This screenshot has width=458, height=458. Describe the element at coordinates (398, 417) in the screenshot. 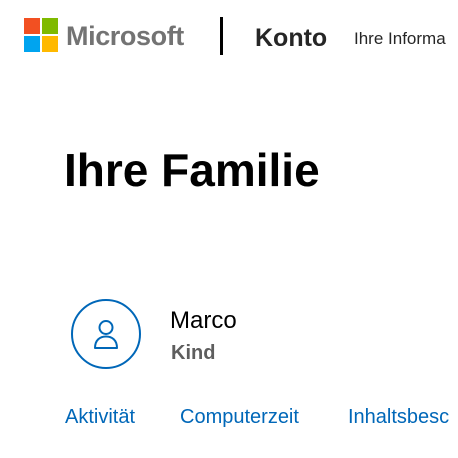

I see `content-restrictions-link: Inhaltsbesc` at that location.